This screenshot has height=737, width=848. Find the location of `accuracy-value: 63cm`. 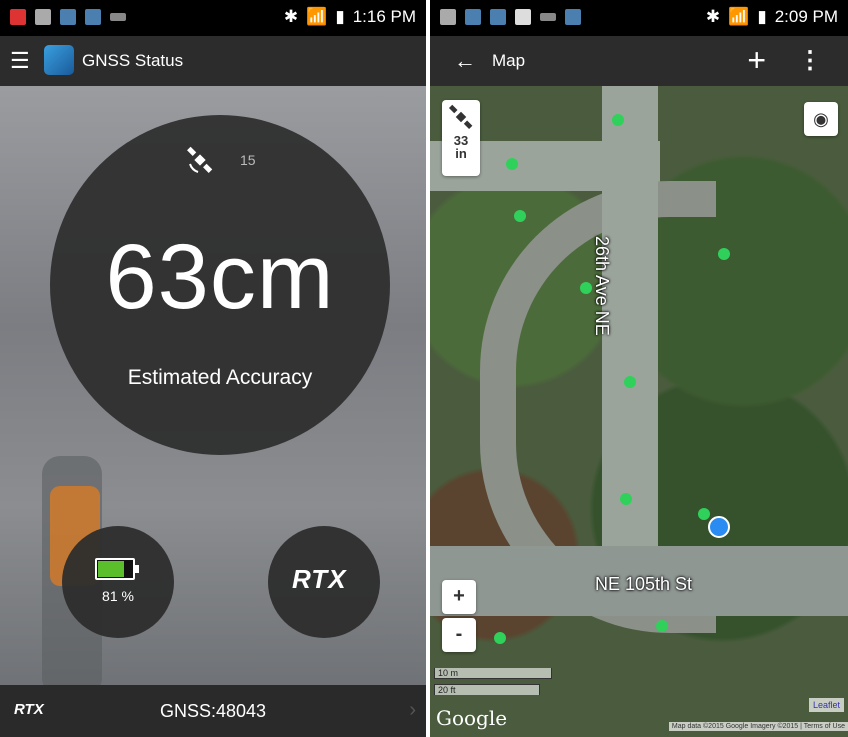

accuracy-value: 63cm is located at coordinates (220, 277).